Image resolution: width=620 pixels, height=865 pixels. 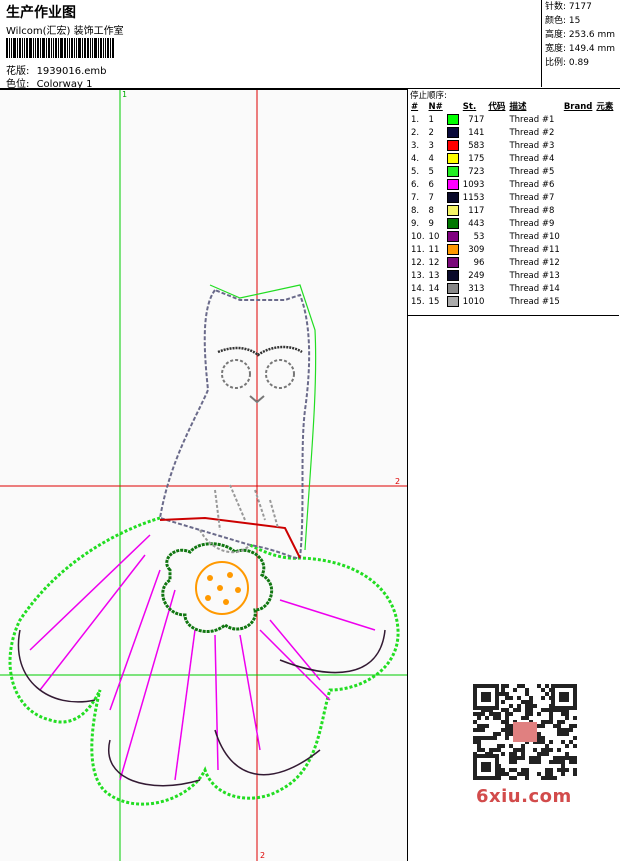 I want to click on row-stitches: 443, so click(x=476, y=224).